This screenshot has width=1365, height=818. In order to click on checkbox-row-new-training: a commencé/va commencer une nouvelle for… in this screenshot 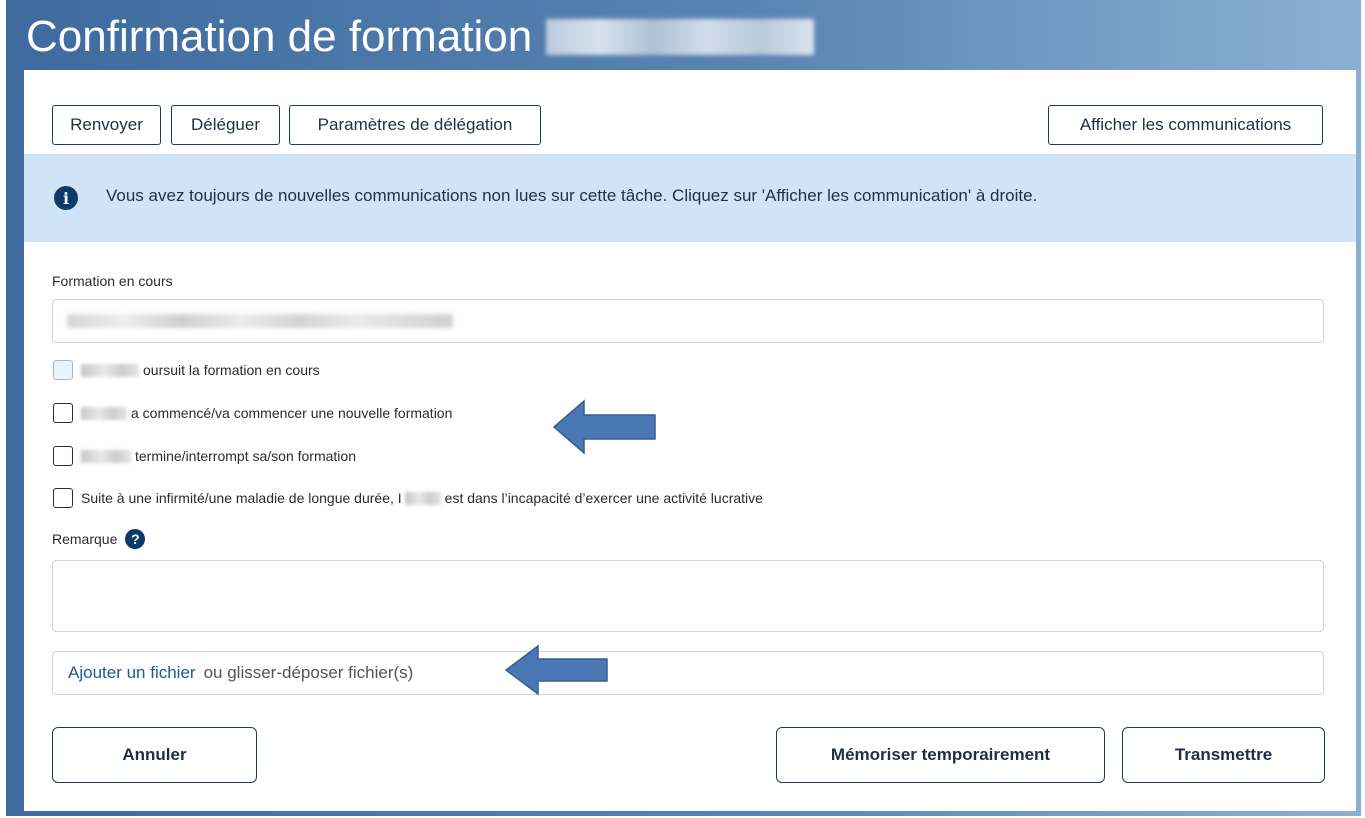, I will do `click(252, 413)`.